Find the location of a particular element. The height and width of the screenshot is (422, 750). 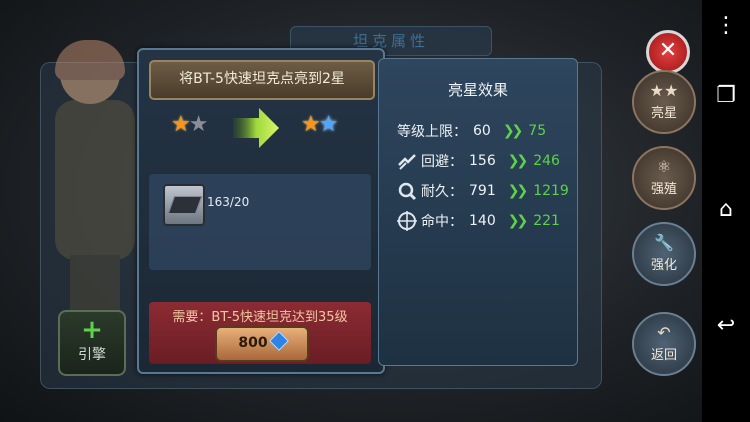

wrench-icon: 🔧 is located at coordinates (664, 242).